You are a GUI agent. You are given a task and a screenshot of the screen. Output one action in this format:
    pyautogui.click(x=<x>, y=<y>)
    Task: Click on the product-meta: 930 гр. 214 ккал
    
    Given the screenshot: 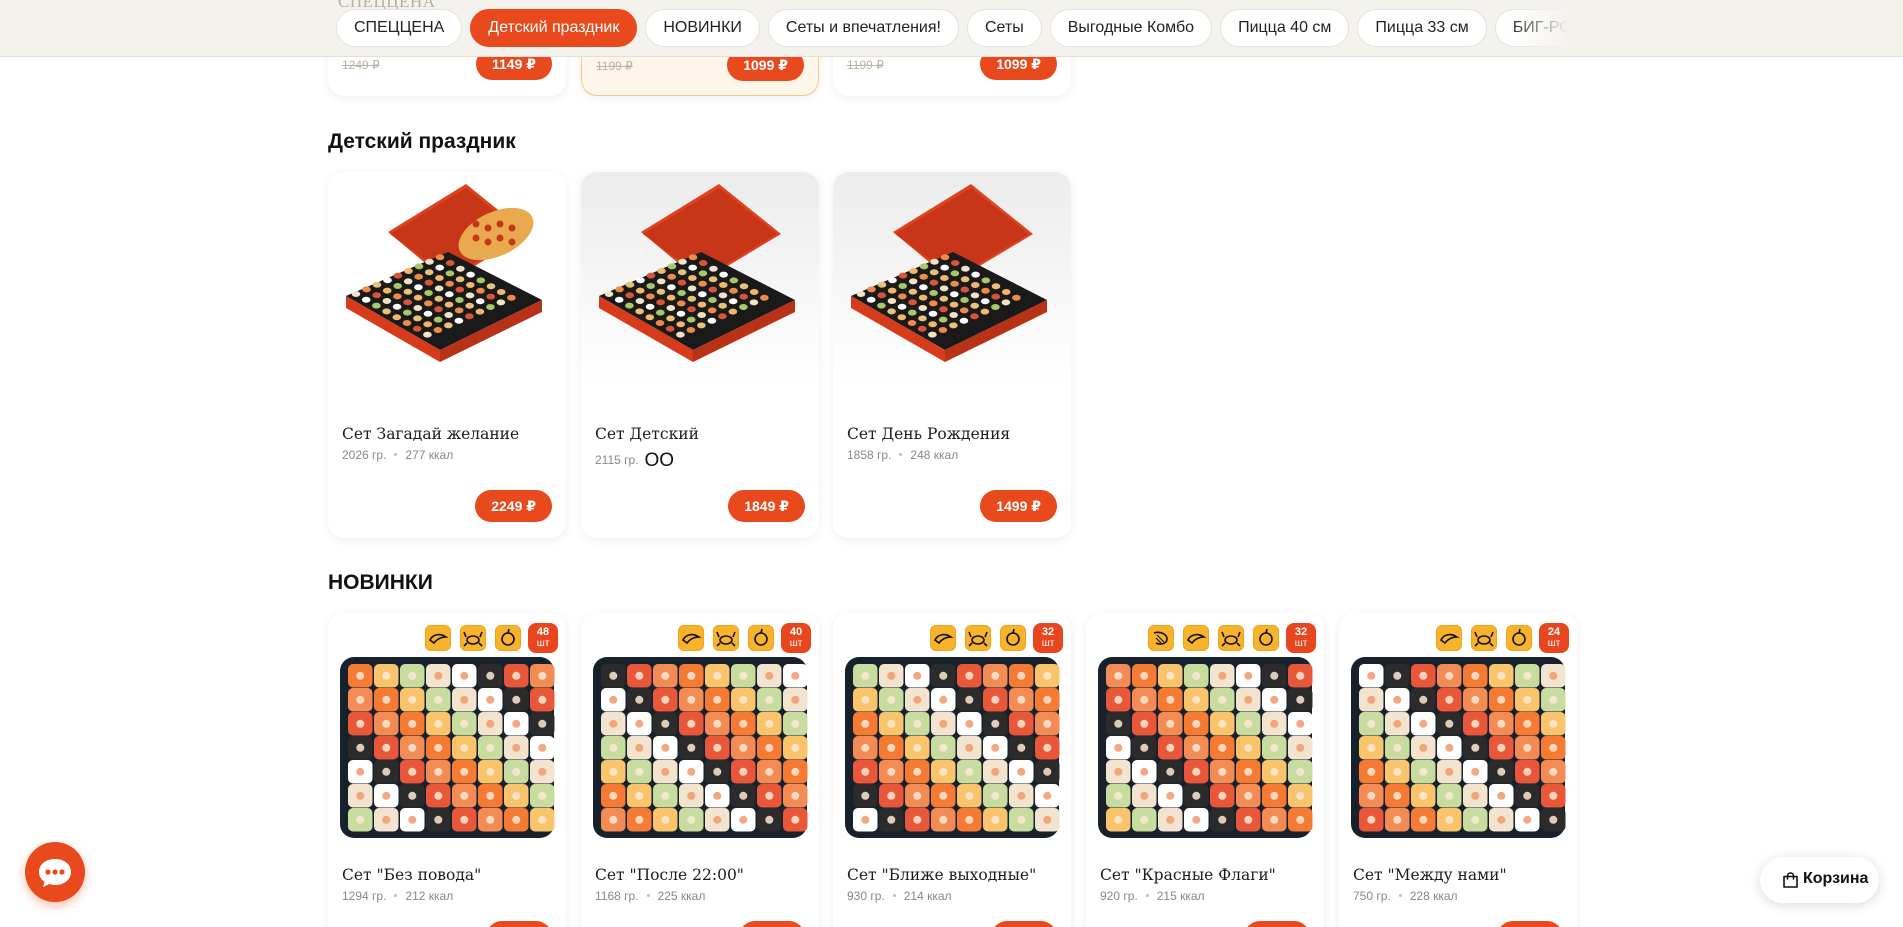 What is the action you would take?
    pyautogui.click(x=899, y=896)
    